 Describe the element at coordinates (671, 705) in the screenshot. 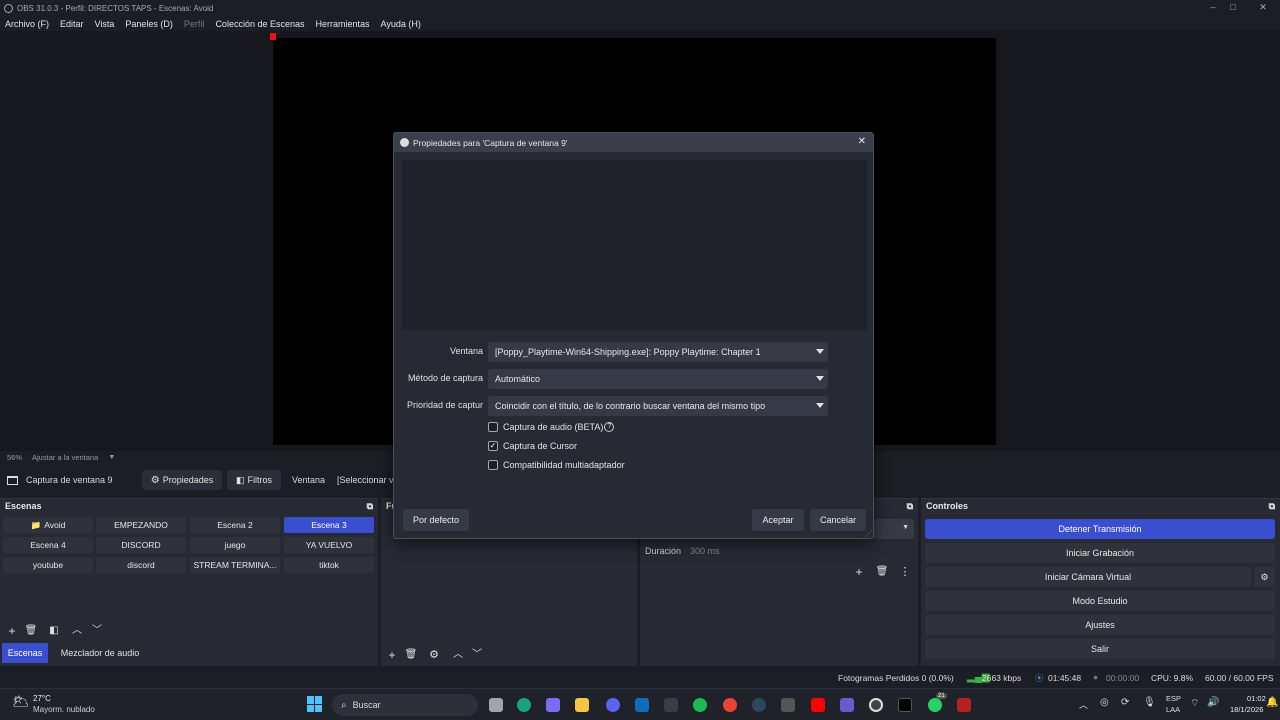

I see `store-icon` at that location.